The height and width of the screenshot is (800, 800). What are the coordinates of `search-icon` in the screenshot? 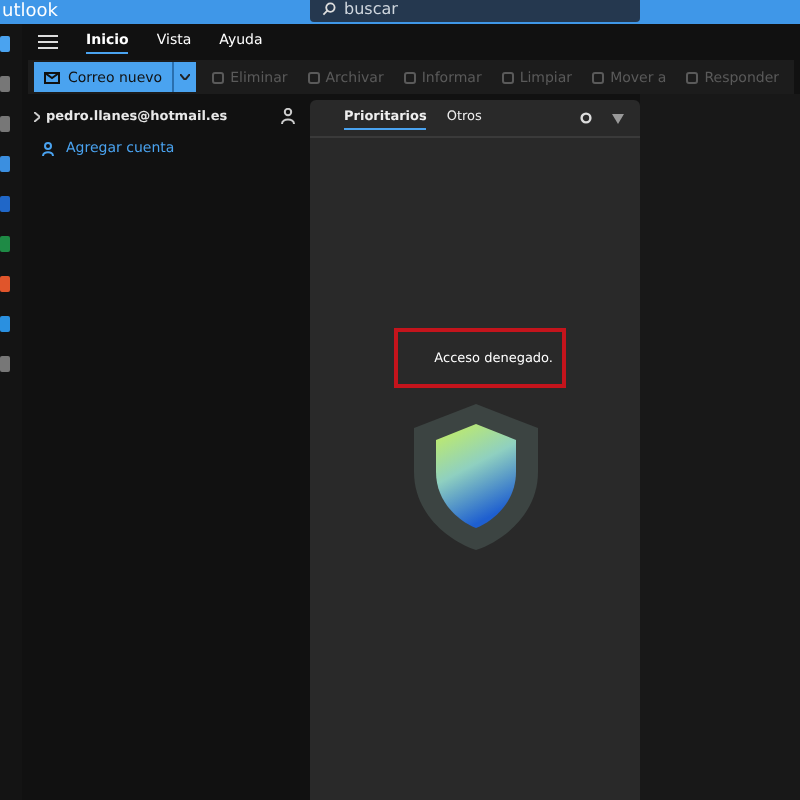 It's located at (329, 9).